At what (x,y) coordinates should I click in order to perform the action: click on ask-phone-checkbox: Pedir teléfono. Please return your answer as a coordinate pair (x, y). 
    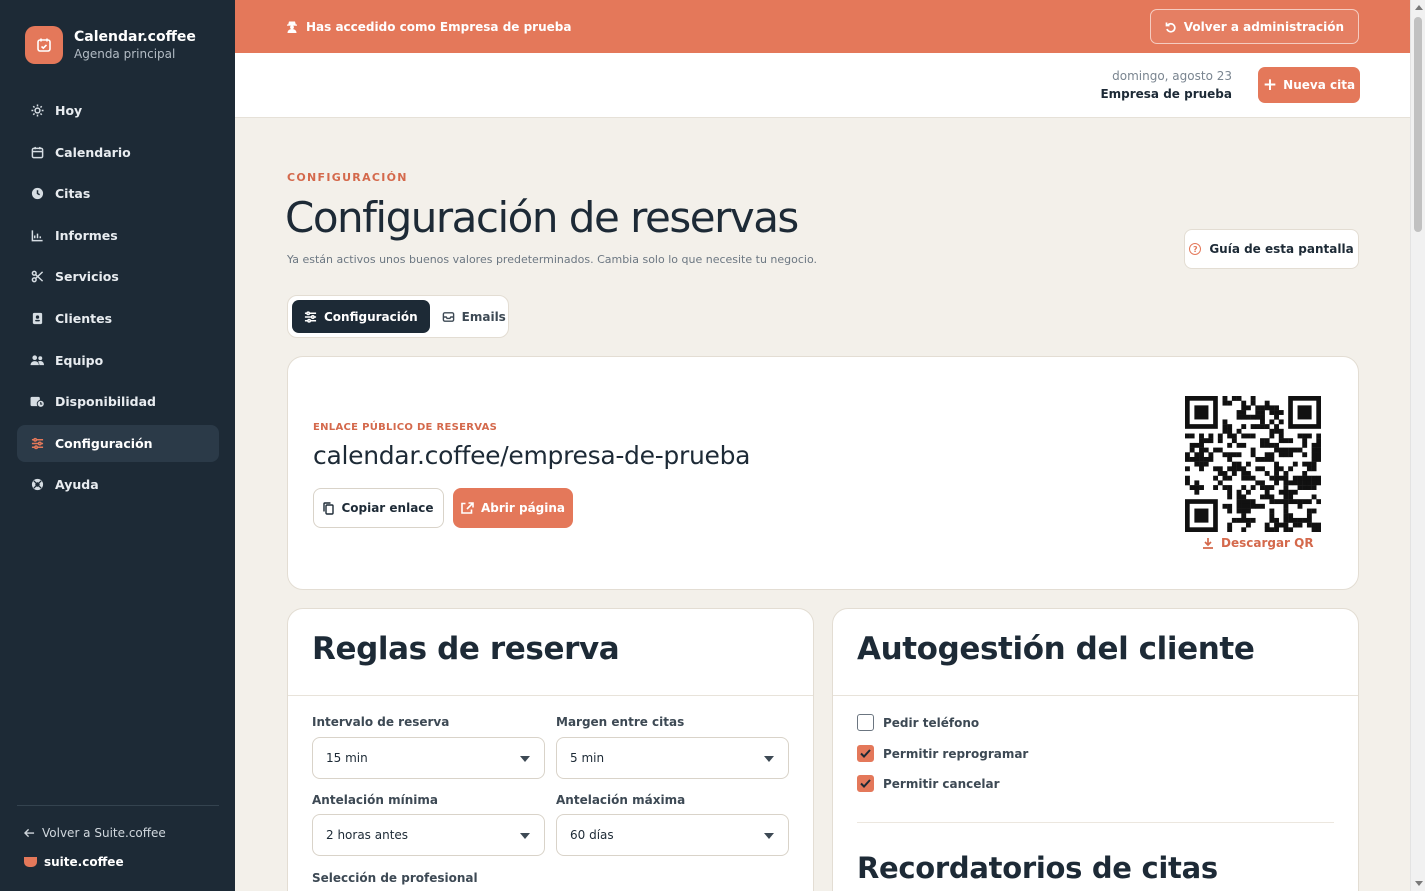
    Looking at the image, I should click on (918, 722).